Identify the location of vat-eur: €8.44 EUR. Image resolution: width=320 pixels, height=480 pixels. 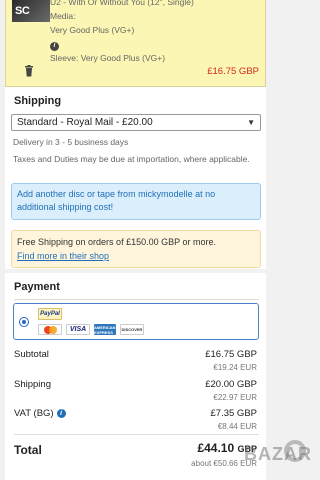
(237, 426).